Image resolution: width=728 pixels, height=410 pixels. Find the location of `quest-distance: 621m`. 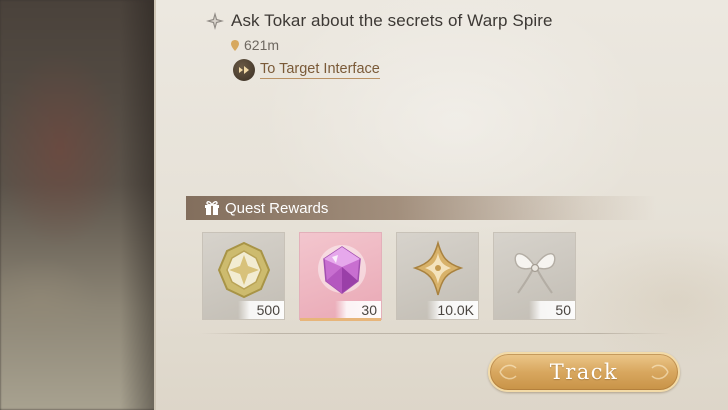

quest-distance: 621m is located at coordinates (255, 45).